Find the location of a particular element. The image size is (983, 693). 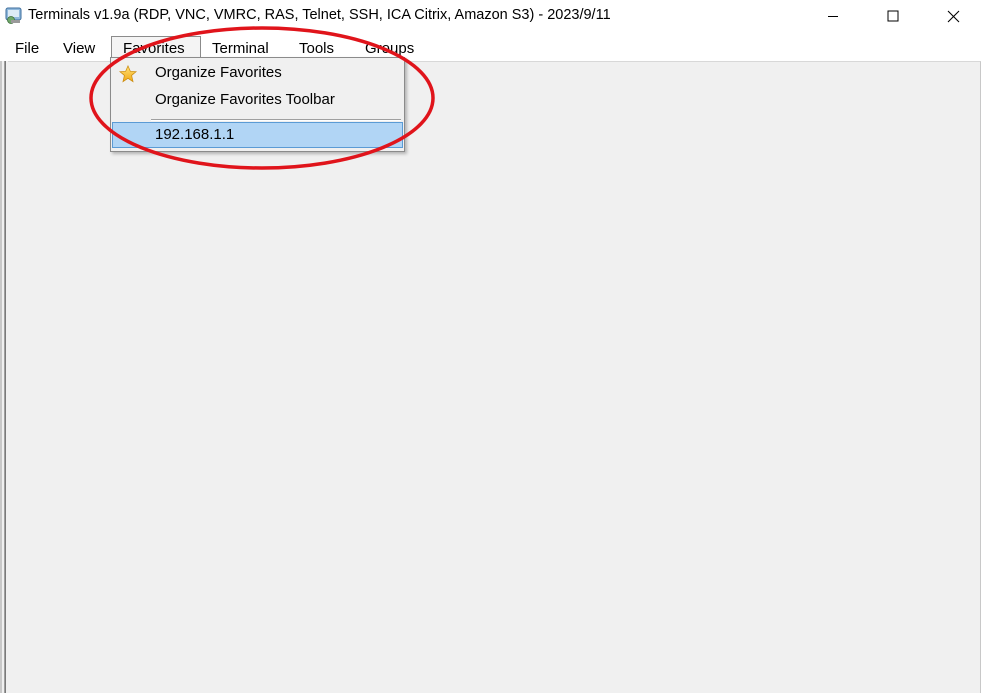

terminals-app-icon is located at coordinates (13, 15).